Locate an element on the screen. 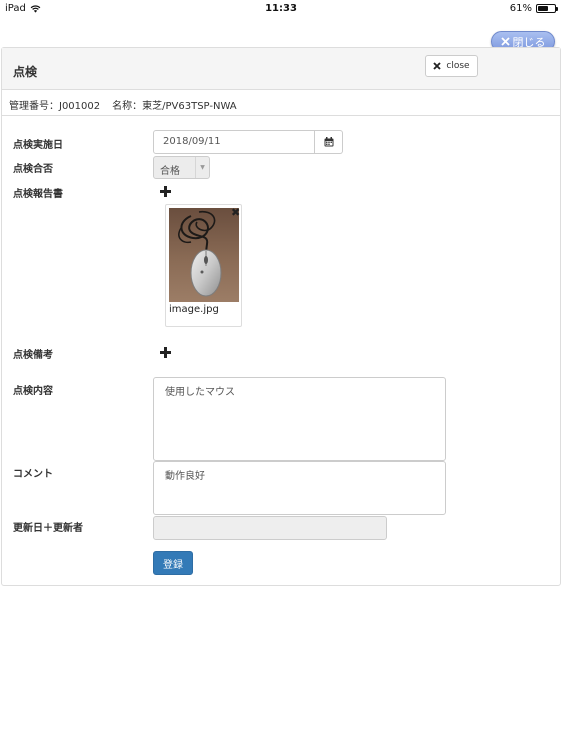 This screenshot has height=750, width=562. clock: 11:33 is located at coordinates (281, 8).